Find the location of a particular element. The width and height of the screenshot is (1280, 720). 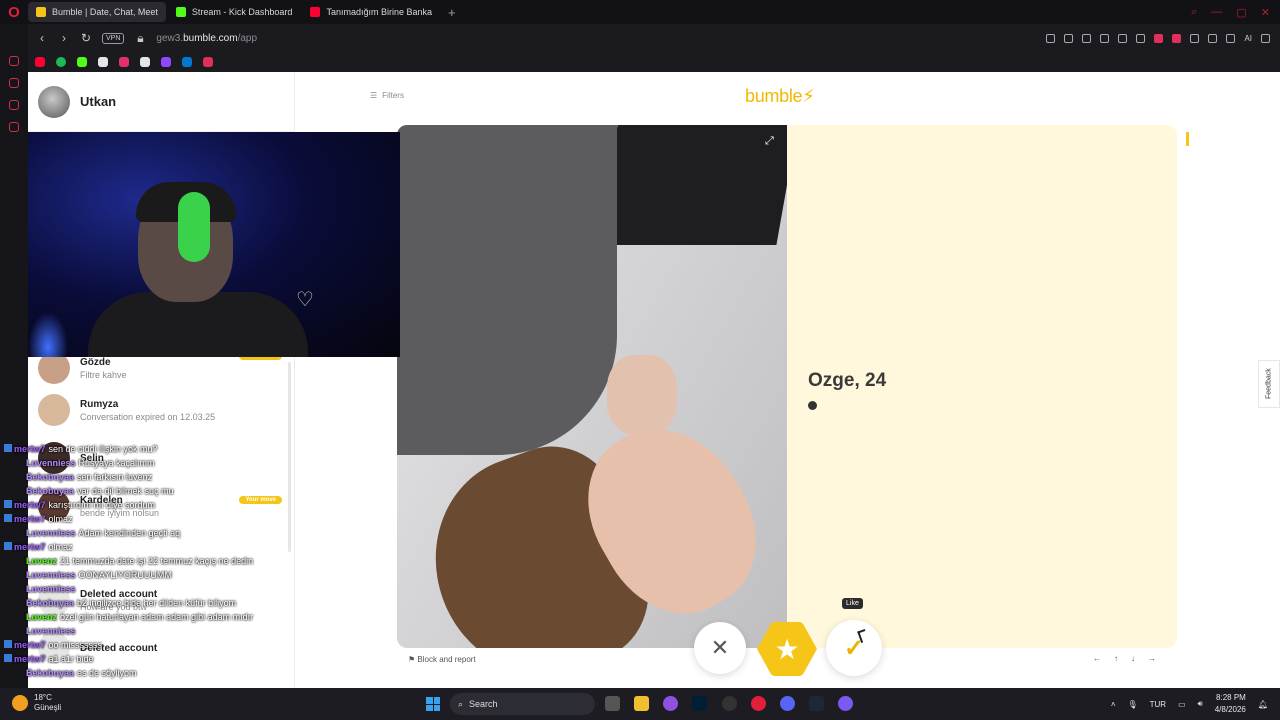

pass-button: ✕ is located at coordinates (720, 648).